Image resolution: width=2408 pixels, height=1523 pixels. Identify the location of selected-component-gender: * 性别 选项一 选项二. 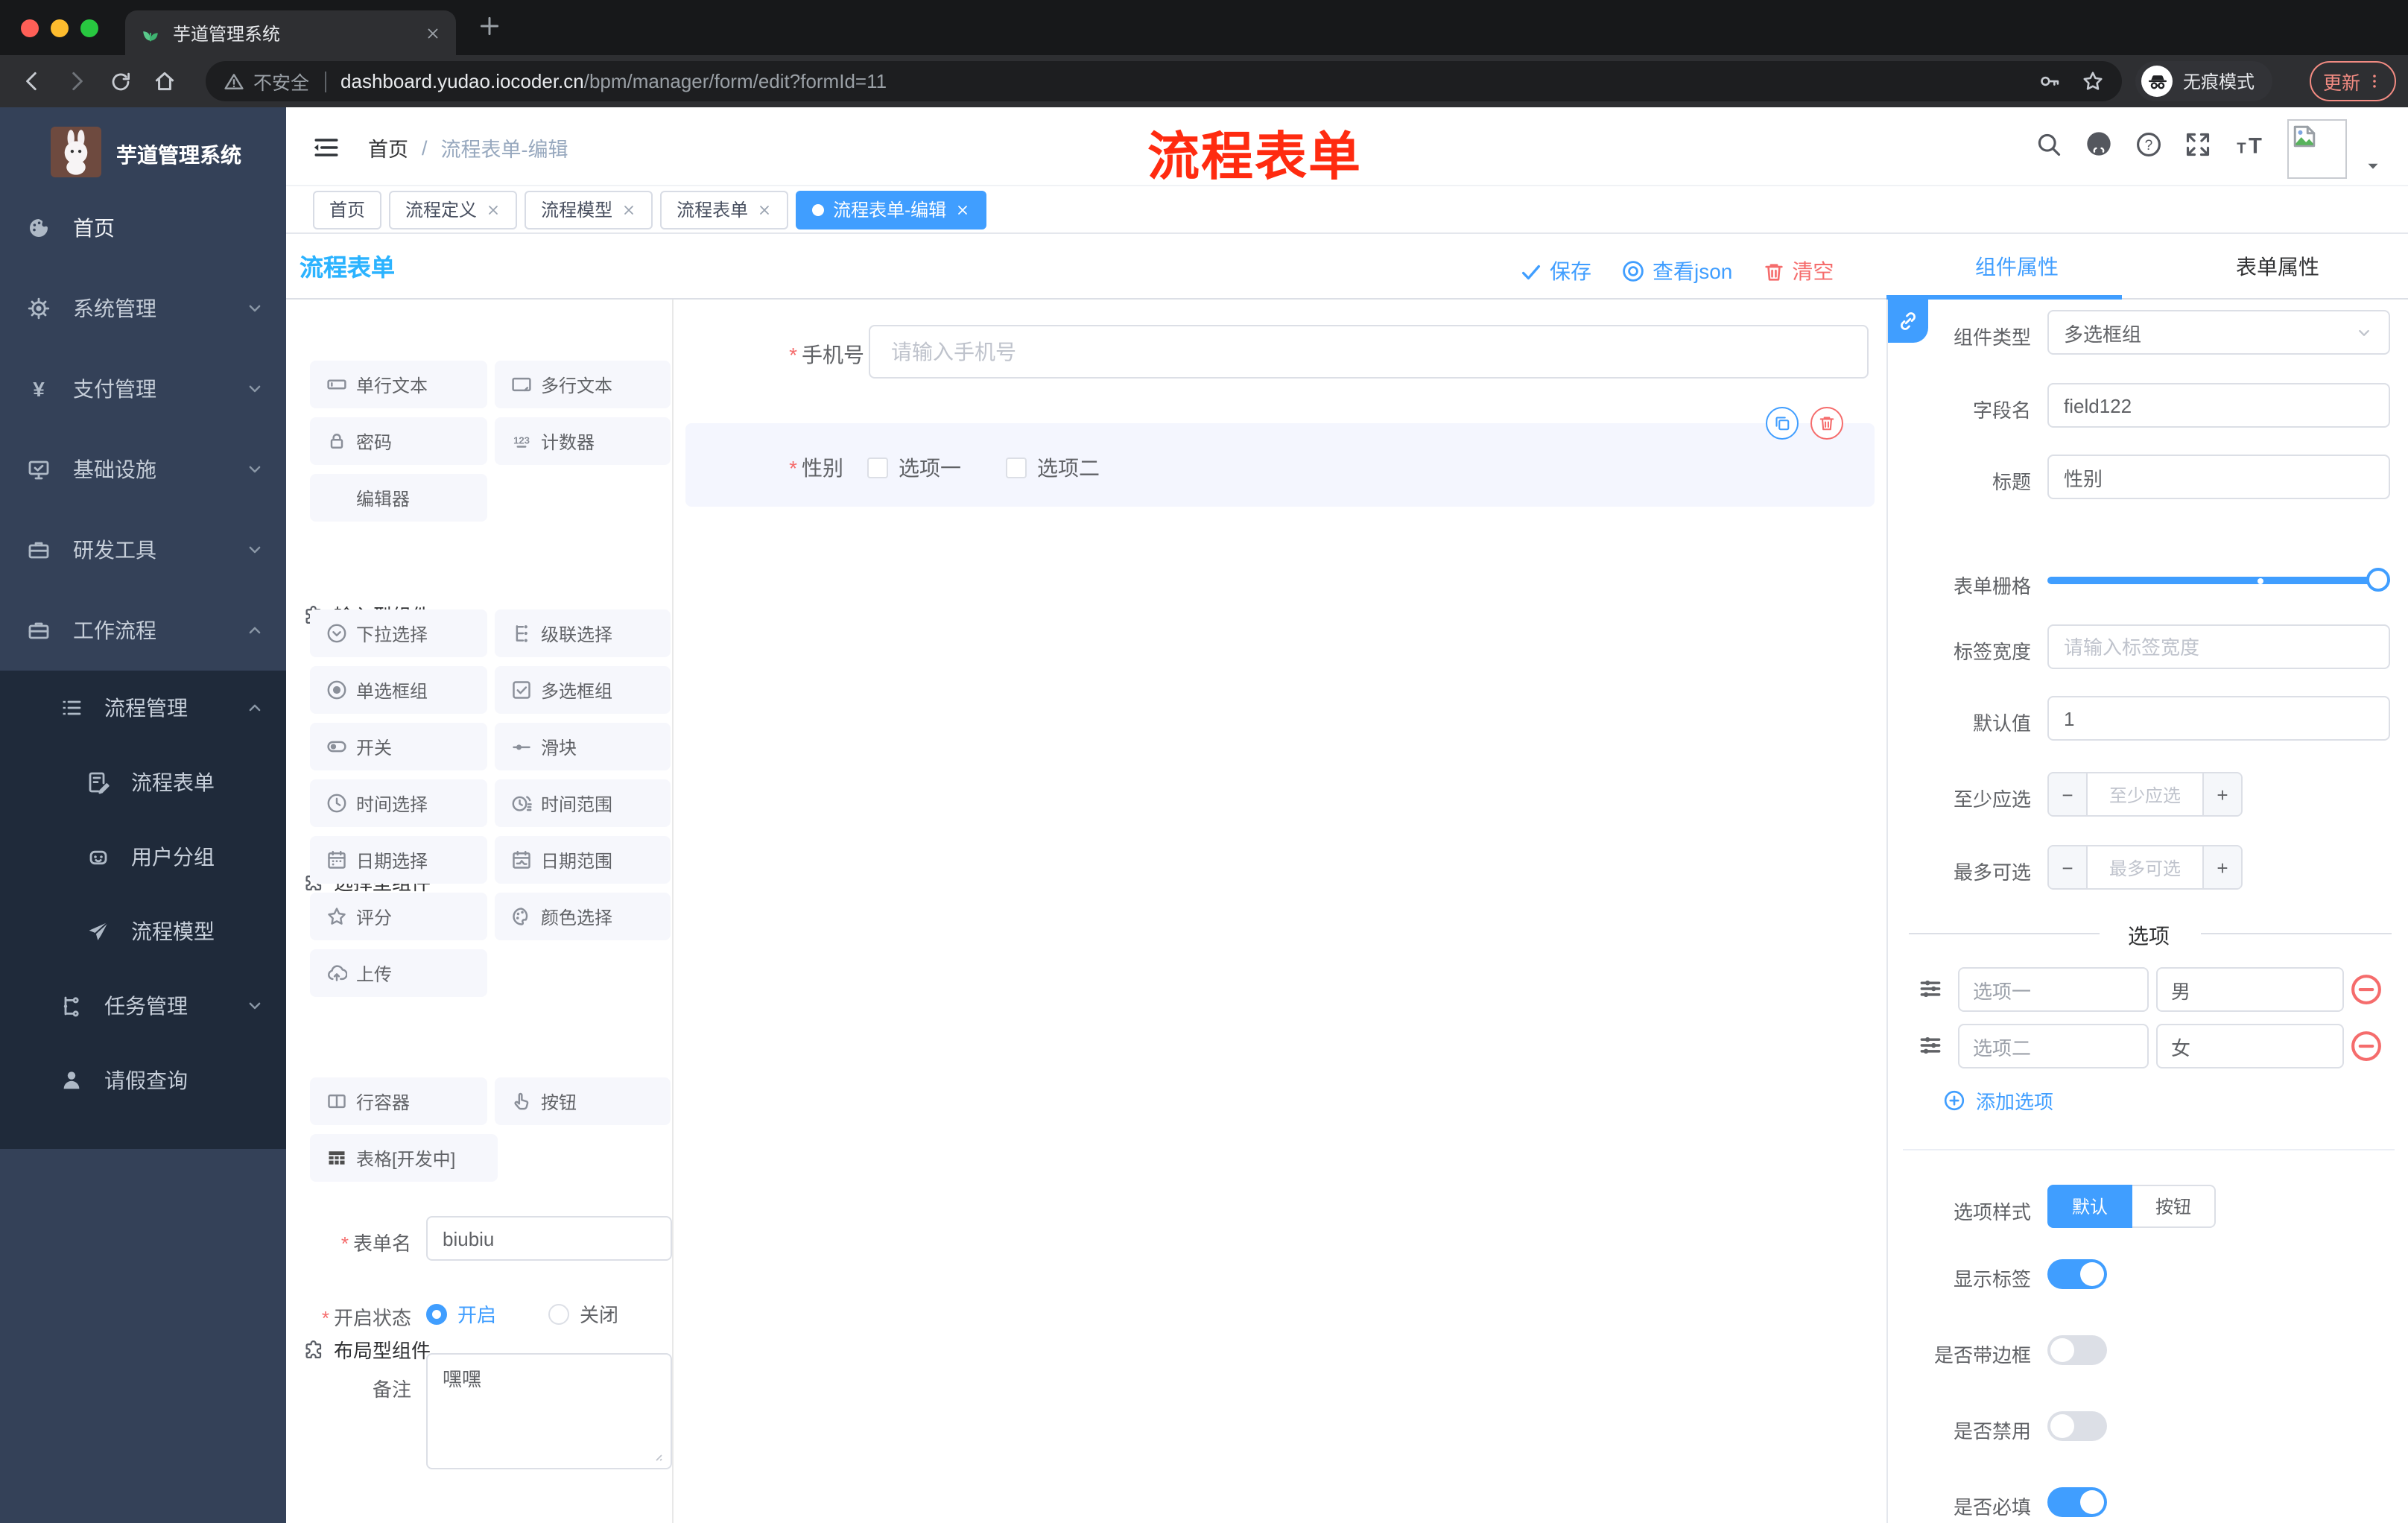
(1280, 465).